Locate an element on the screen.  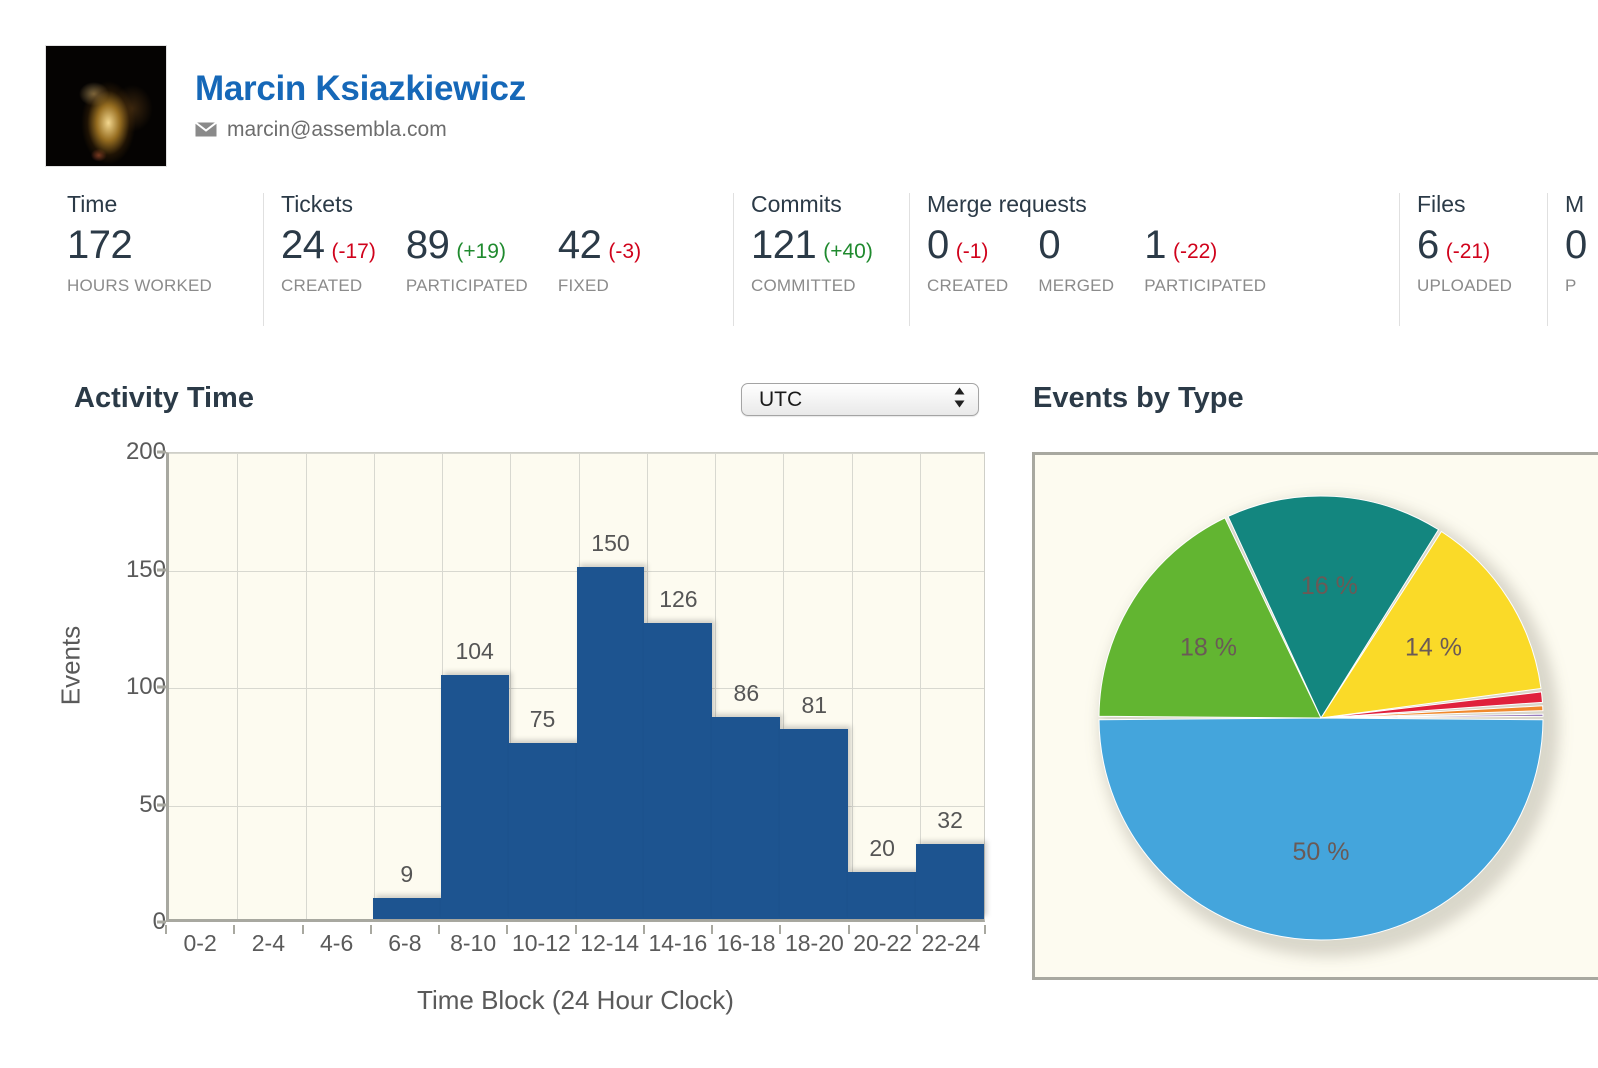
stat-metrics: 0P is located at coordinates (1579, 260).